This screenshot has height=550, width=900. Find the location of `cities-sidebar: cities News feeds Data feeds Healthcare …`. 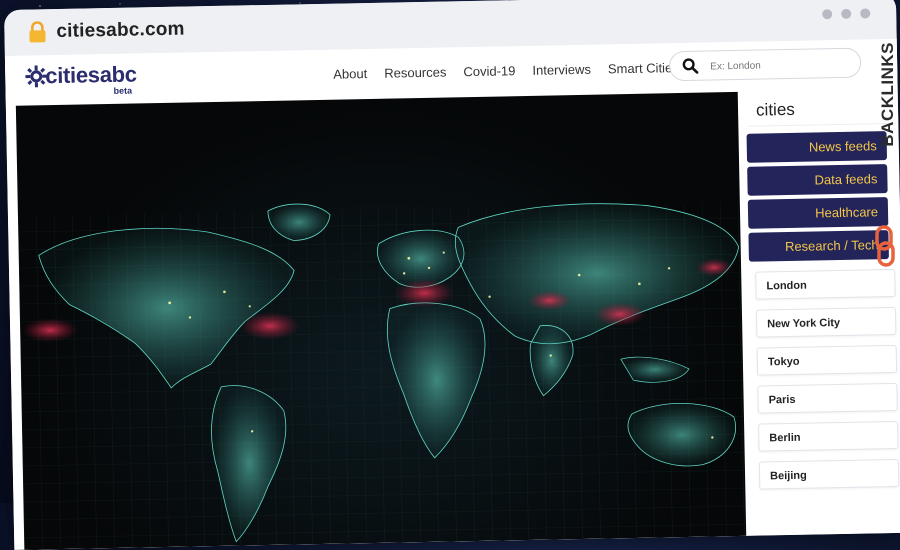

cities-sidebar: cities News feeds Data feeds Healthcare … is located at coordinates (822, 312).